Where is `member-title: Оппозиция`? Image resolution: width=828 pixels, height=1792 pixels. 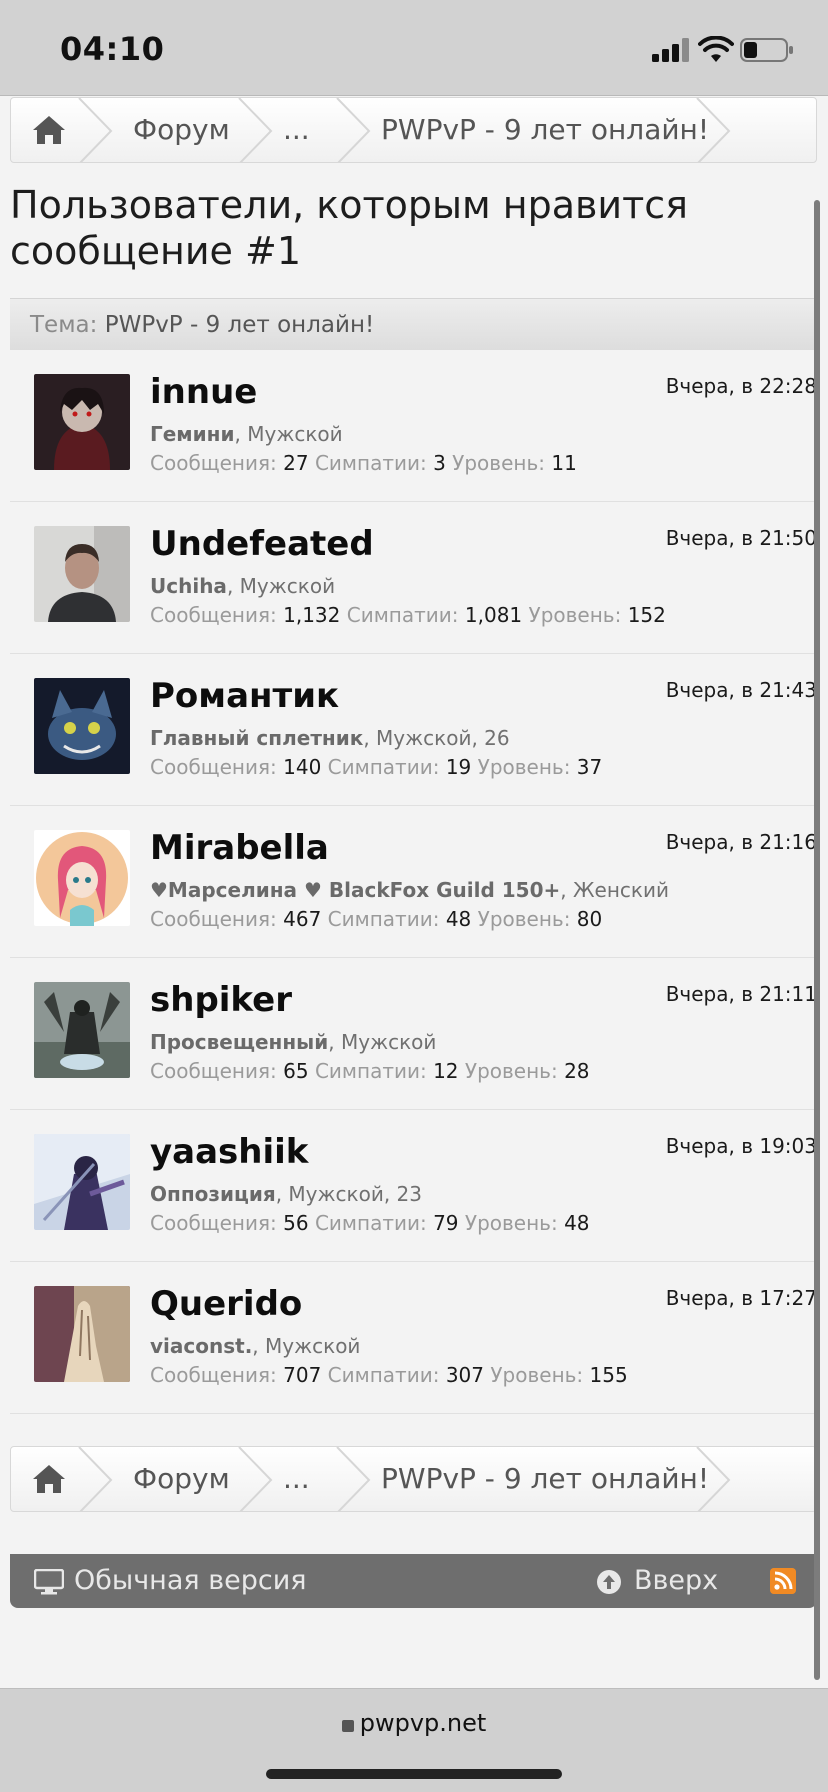 member-title: Оппозиция is located at coordinates (213, 1194).